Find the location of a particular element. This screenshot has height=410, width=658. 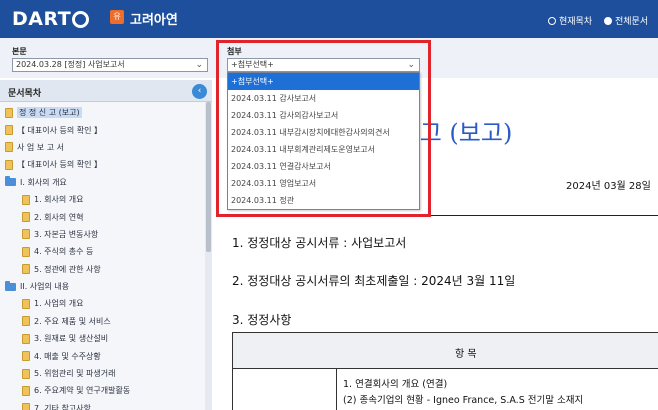

original-submission-date: 2. 정정대상 공시서류의 최초제출일 : 2024년 3월 11일 is located at coordinates (374, 281).